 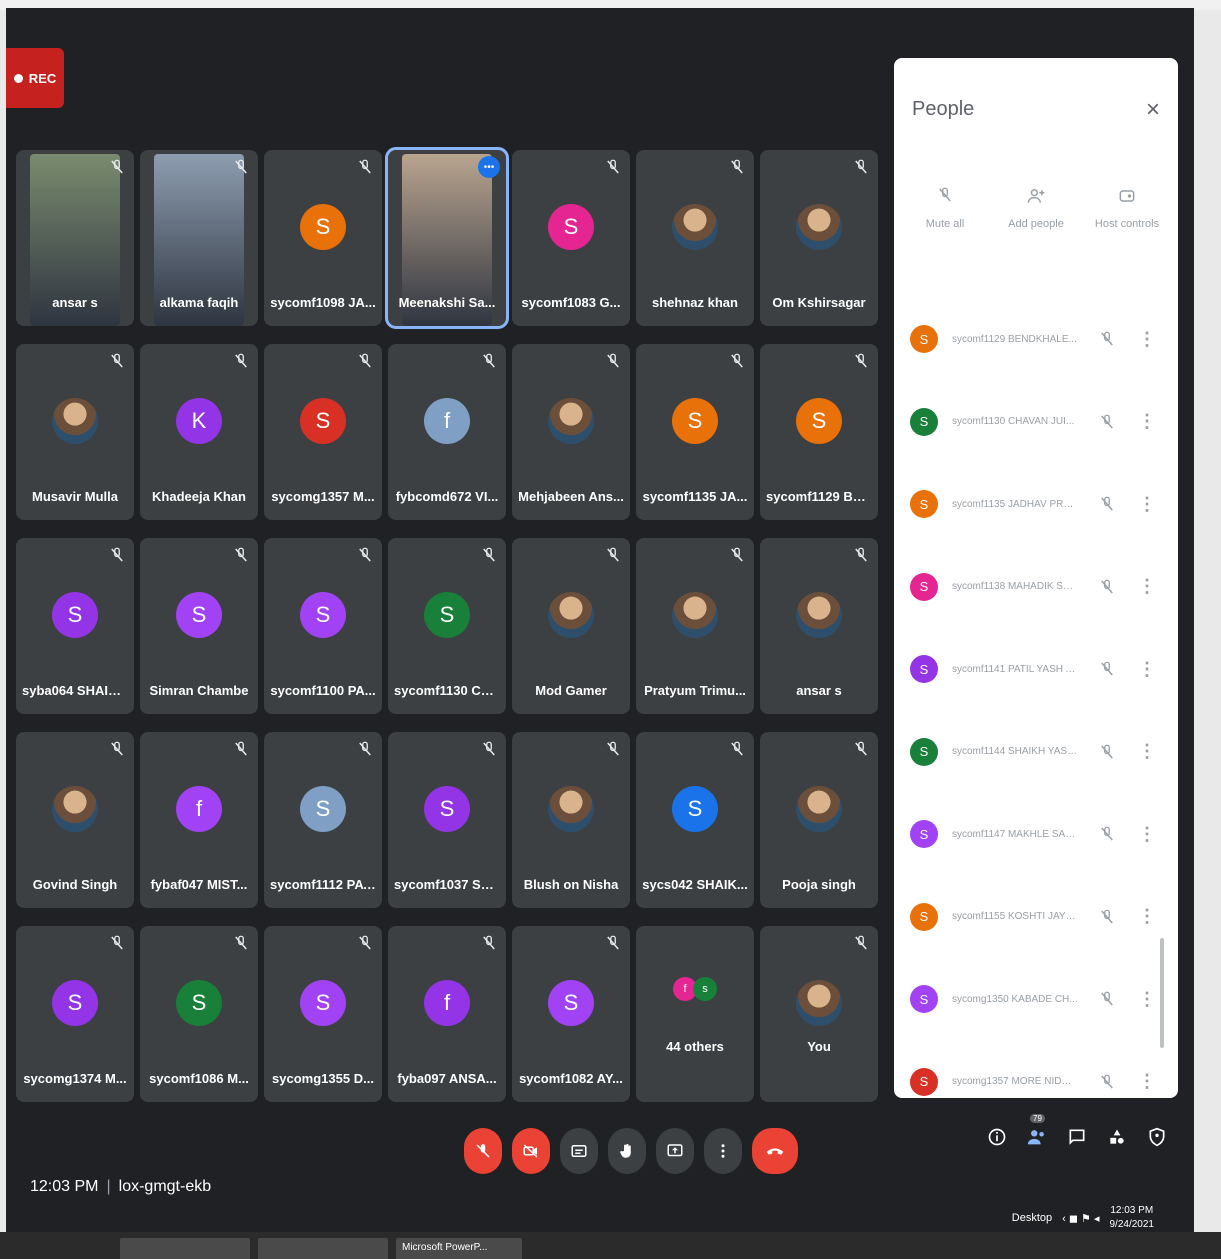 I want to click on participant-name: 44 others, so click(x=695, y=1046).